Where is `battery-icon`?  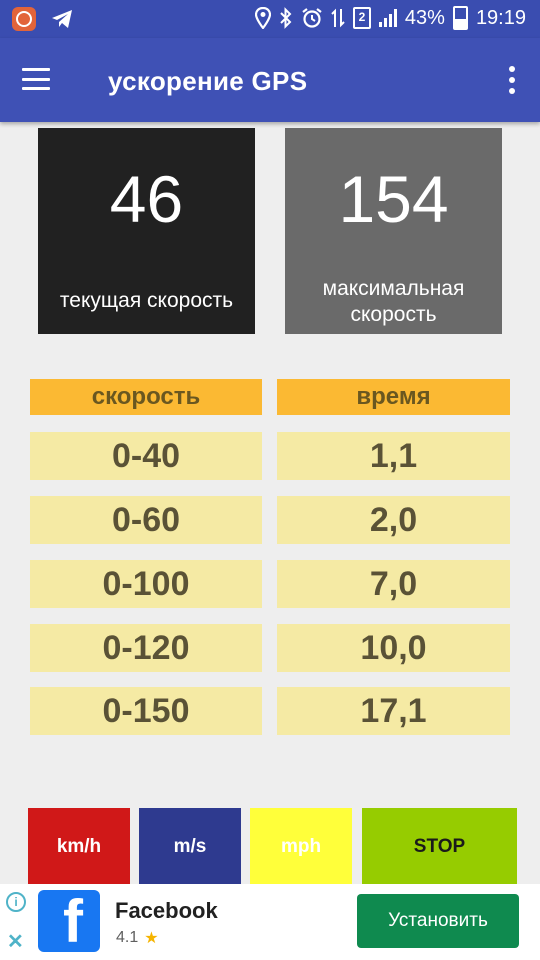
battery-icon is located at coordinates (460, 18).